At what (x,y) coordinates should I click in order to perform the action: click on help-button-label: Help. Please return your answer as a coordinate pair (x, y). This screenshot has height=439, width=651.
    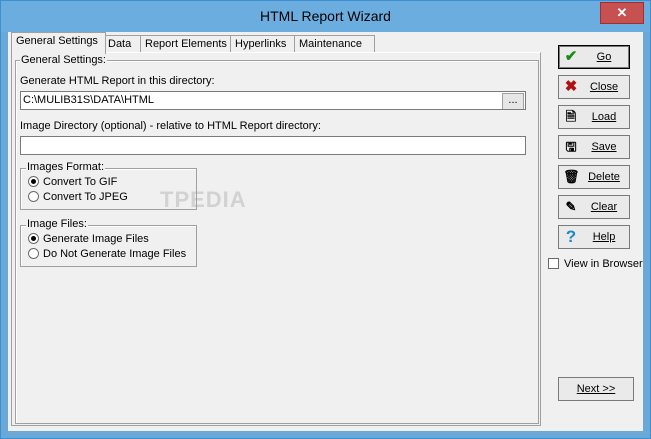
    Looking at the image, I should click on (604, 237).